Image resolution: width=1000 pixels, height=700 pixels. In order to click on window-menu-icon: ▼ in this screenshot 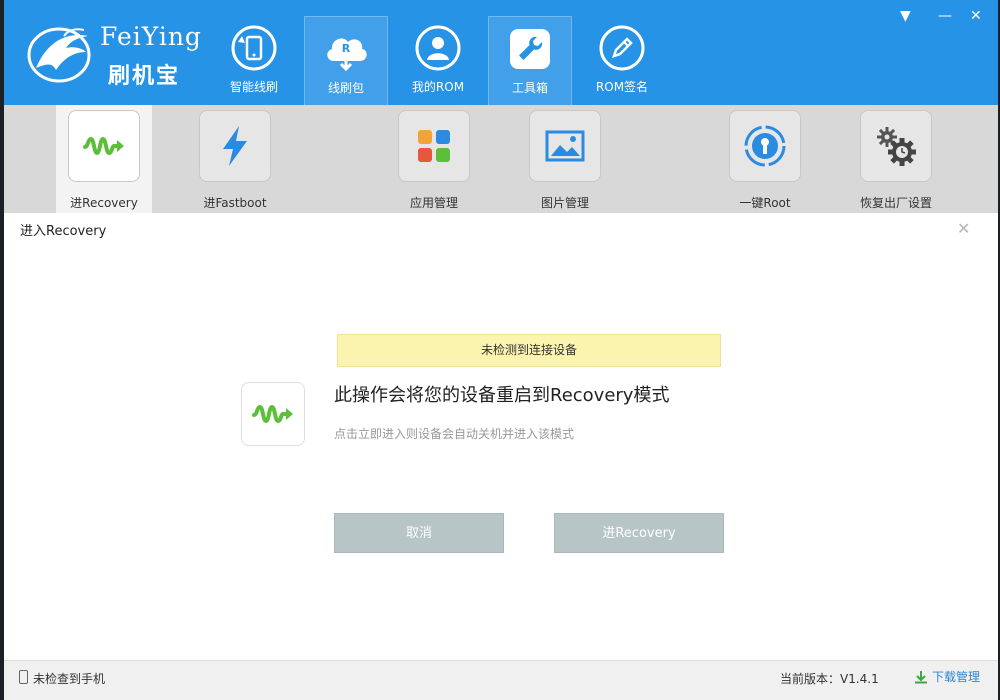, I will do `click(905, 16)`.